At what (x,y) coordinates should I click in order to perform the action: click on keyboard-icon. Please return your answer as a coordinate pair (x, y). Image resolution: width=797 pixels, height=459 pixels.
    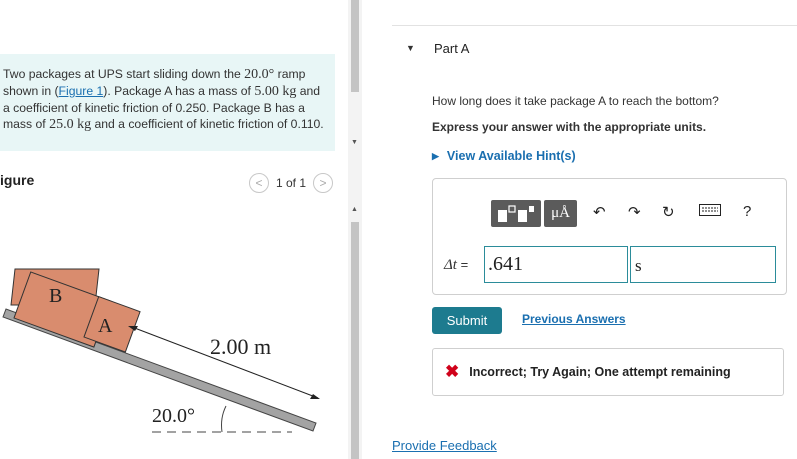
    Looking at the image, I should click on (710, 211).